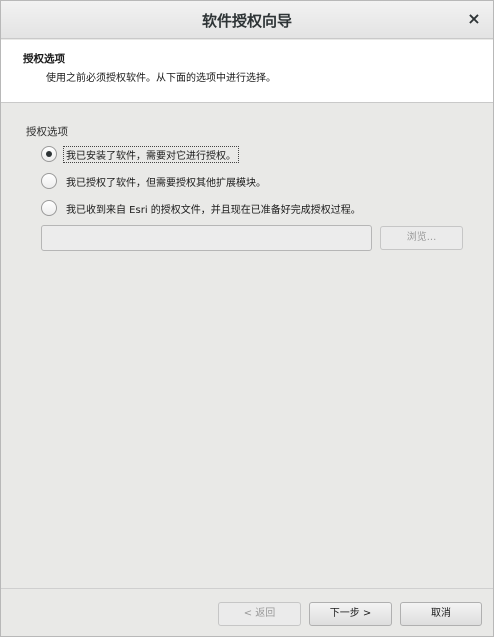 The height and width of the screenshot is (637, 494). Describe the element at coordinates (49, 208) in the screenshot. I see `option-file-radio` at that location.